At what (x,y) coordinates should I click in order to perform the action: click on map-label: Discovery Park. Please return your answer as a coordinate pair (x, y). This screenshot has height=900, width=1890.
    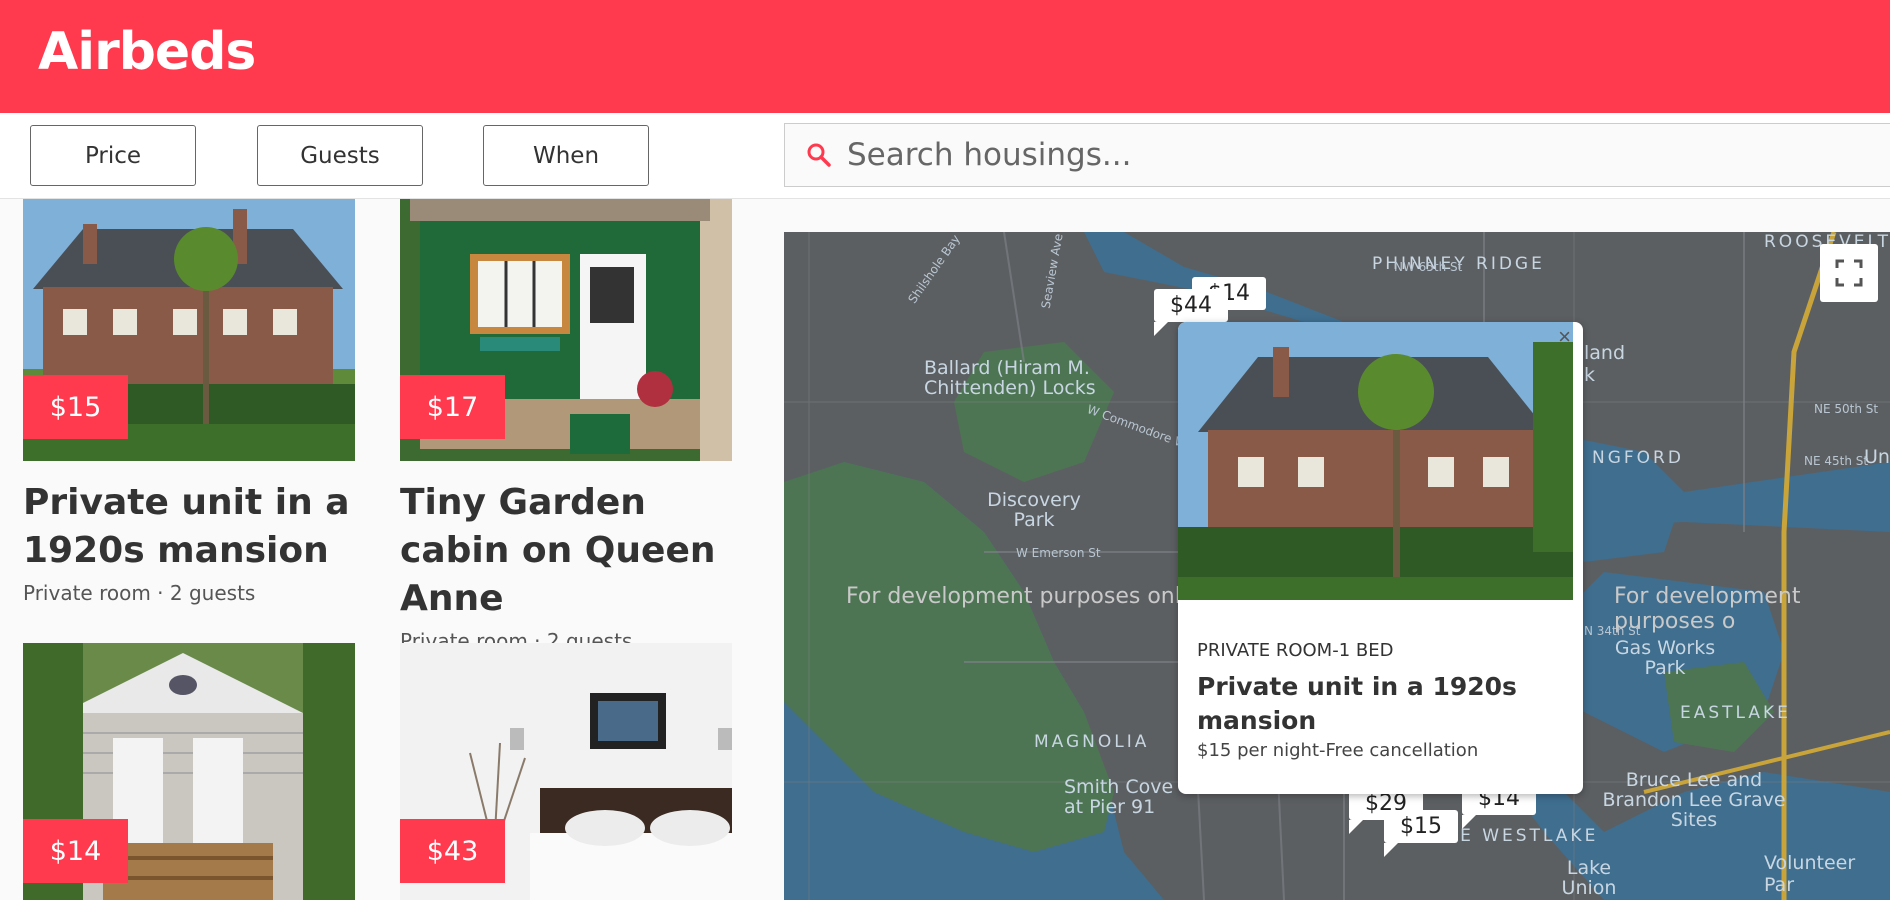
    Looking at the image, I should click on (1034, 510).